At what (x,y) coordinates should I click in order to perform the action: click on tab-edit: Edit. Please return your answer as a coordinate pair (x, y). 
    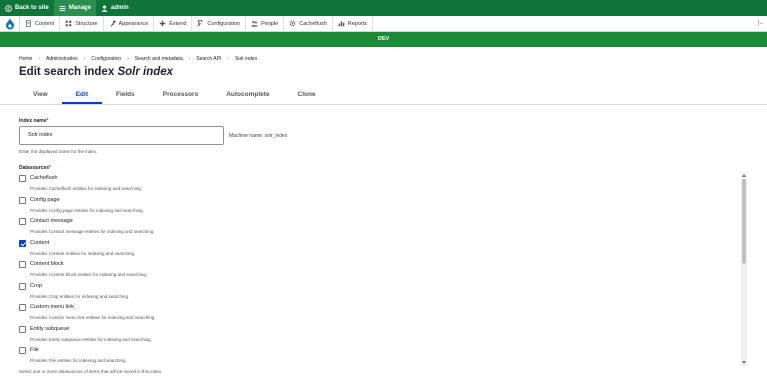
    Looking at the image, I should click on (82, 96).